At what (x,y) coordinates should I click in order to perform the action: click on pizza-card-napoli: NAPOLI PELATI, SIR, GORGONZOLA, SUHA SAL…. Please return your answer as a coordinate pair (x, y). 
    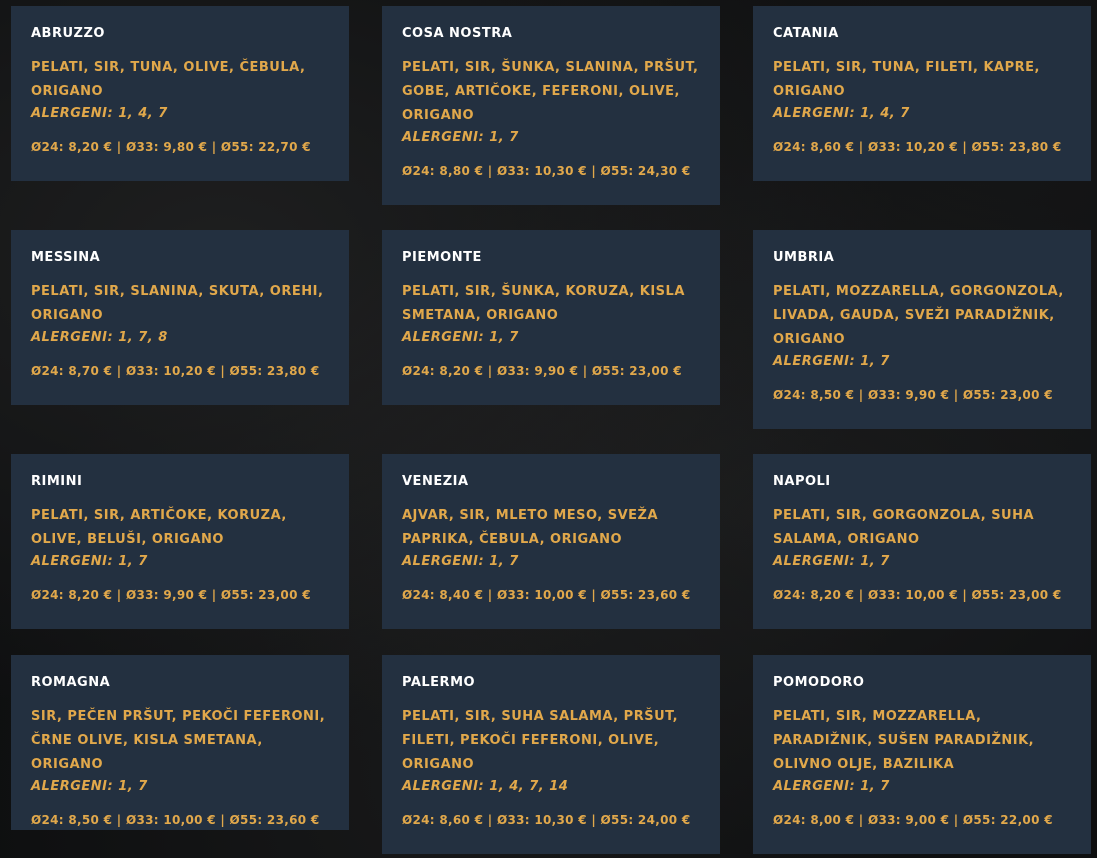
    Looking at the image, I should click on (922, 541).